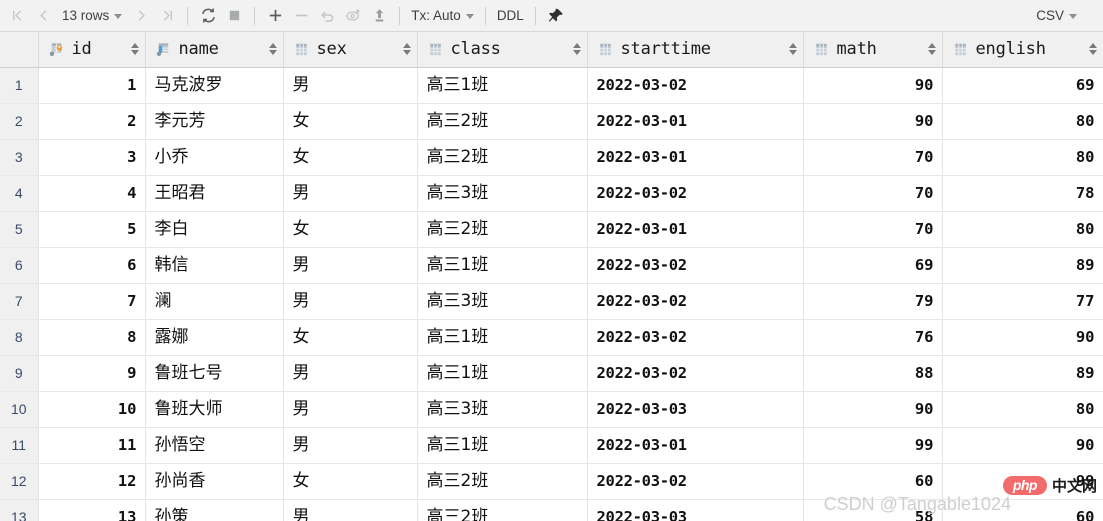 The image size is (1103, 521). What do you see at coordinates (92, 157) in the screenshot?
I see `cell-id: 3` at bounding box center [92, 157].